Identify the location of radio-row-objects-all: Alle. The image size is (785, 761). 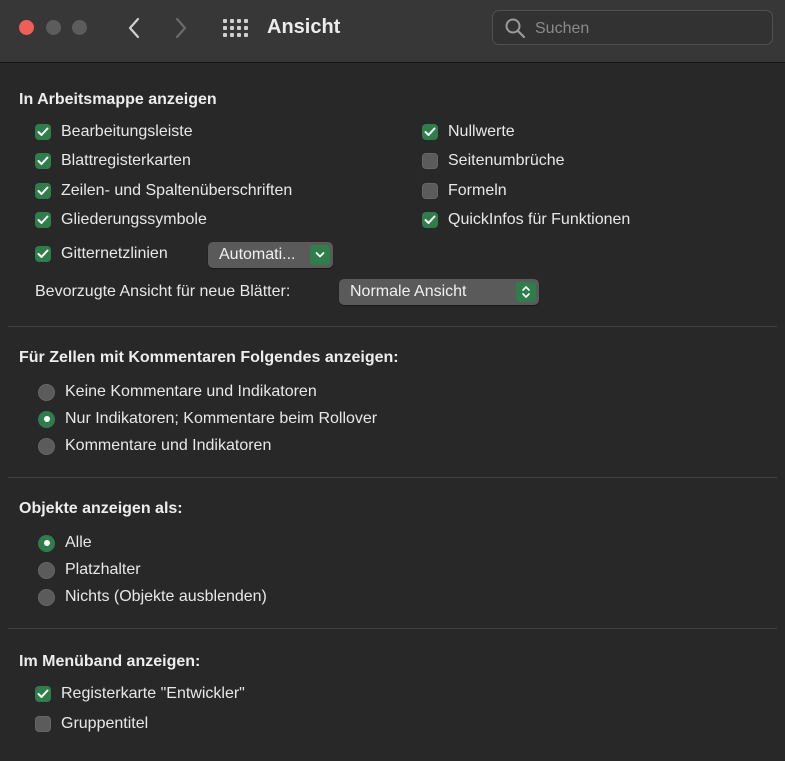
(65, 543).